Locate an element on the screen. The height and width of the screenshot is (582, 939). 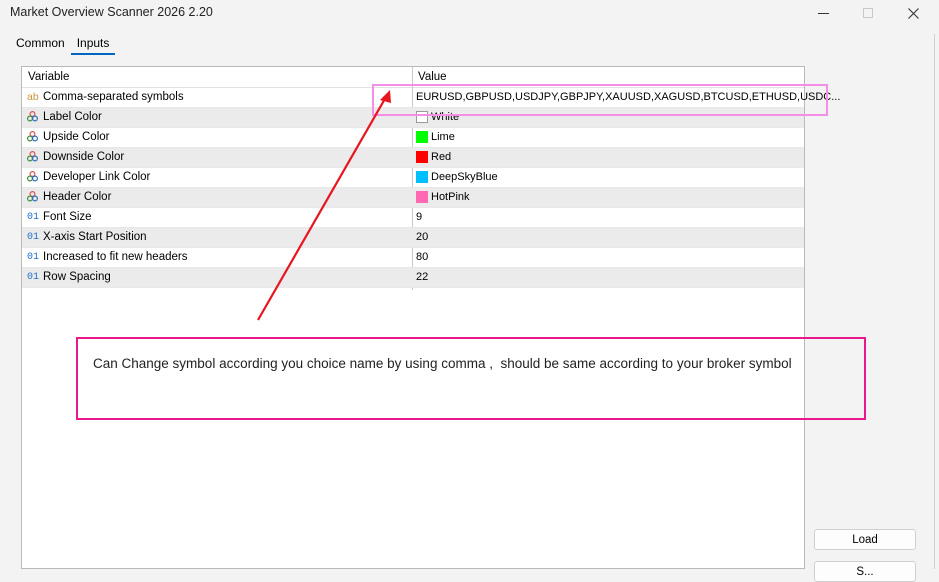
note-box is located at coordinates (471, 378).